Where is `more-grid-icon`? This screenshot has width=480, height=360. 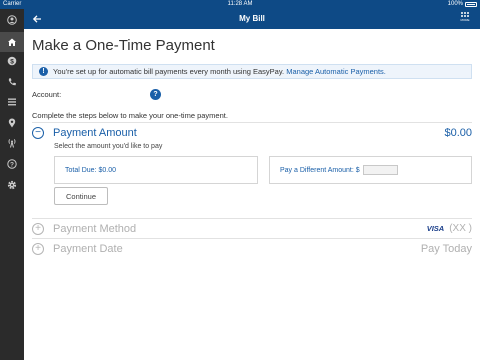
more-grid-icon is located at coordinates (465, 14).